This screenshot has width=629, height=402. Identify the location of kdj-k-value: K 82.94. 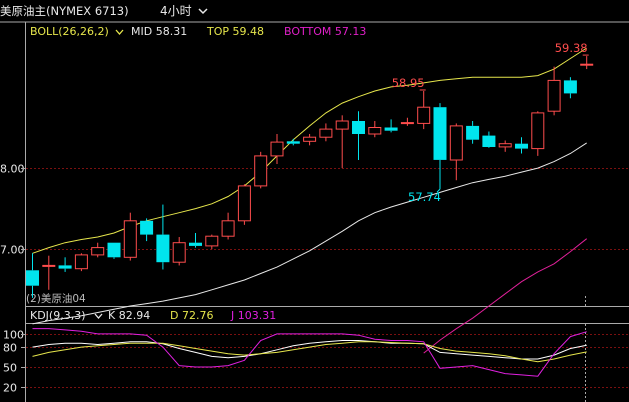
(129, 315).